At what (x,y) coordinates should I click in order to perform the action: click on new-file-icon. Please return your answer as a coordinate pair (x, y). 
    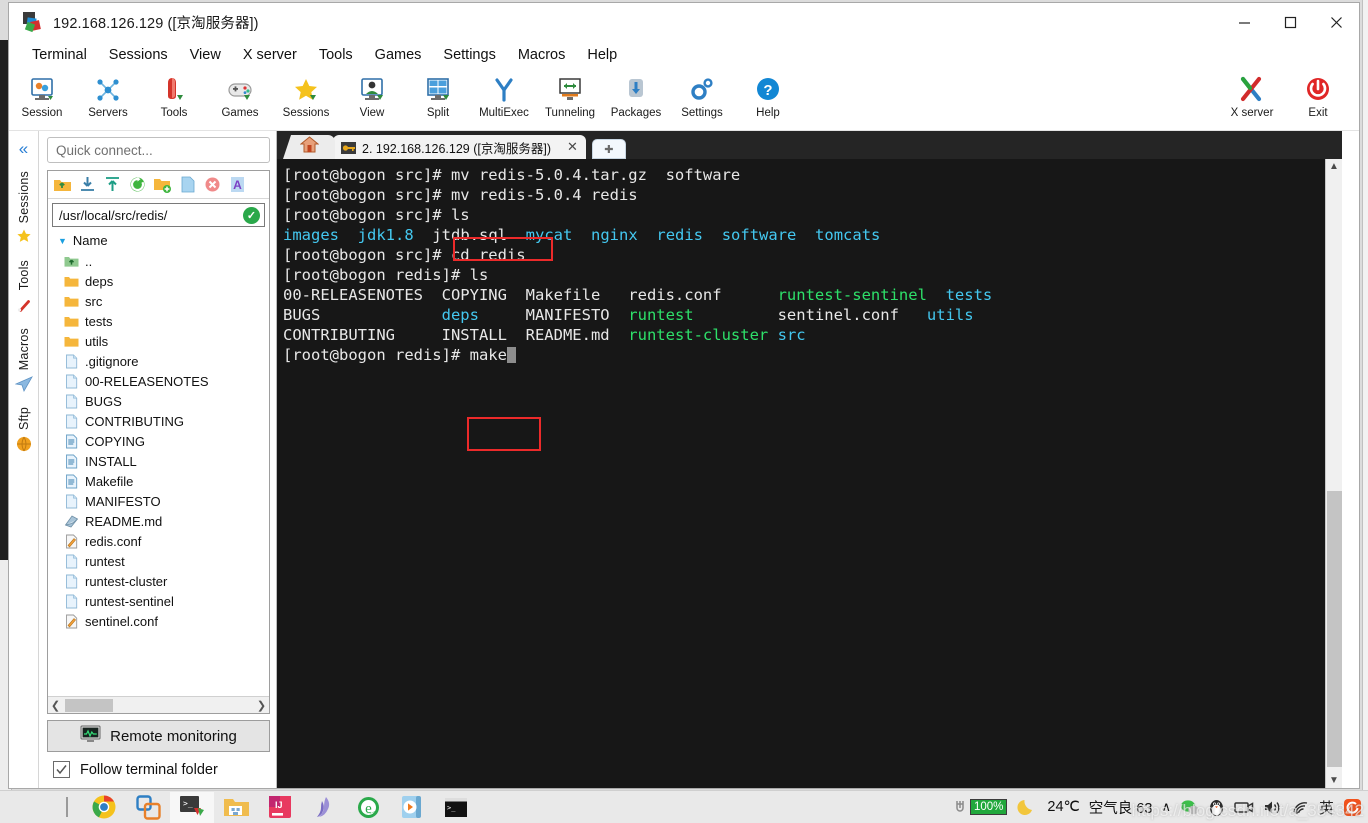
    Looking at the image, I should click on (187, 184).